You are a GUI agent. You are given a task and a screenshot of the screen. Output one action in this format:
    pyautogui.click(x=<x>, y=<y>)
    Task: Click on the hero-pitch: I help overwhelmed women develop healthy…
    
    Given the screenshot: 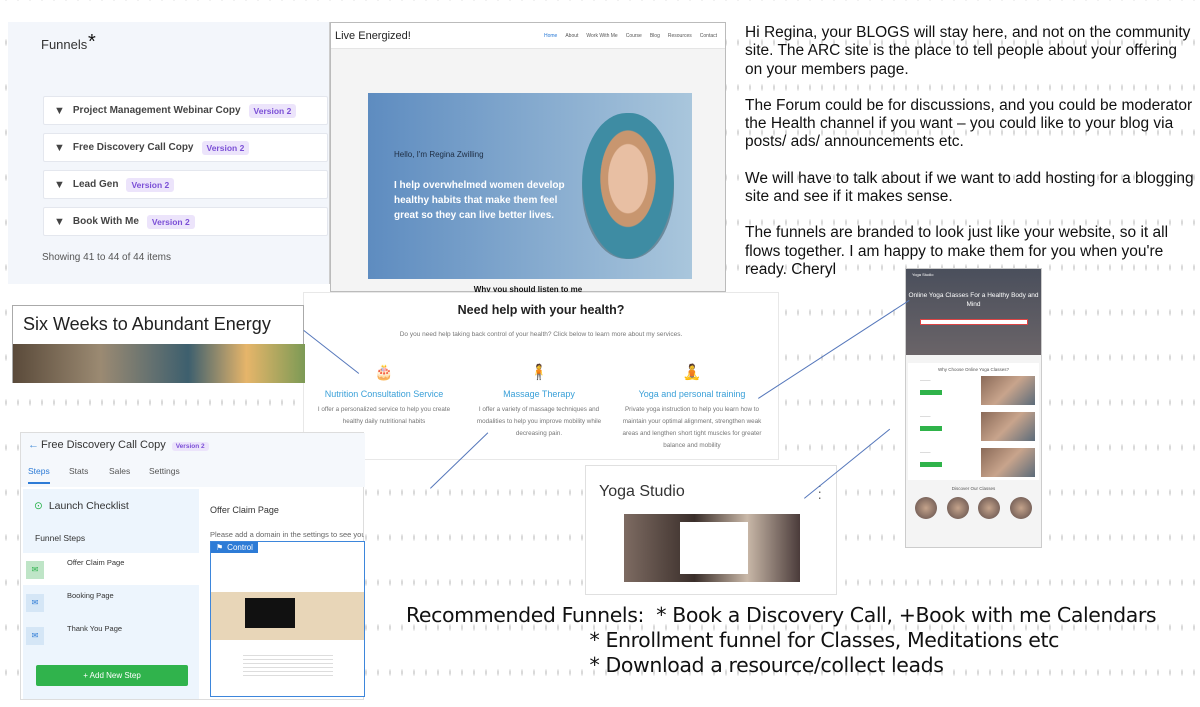 What is the action you would take?
    pyautogui.click(x=479, y=200)
    